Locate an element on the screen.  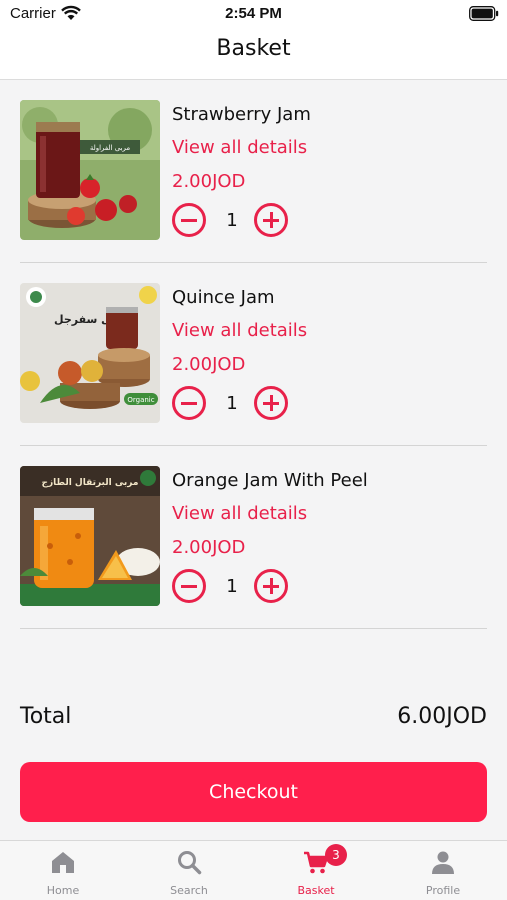
tab-home: Home is located at coordinates (63, 870).